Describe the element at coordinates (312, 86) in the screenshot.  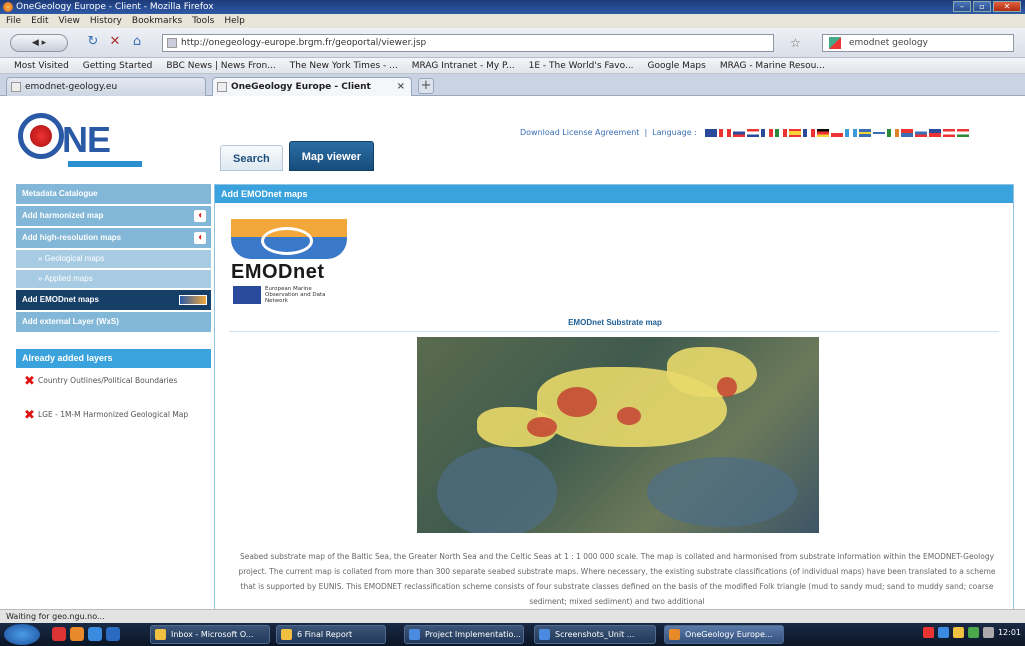
I see `browser-tab-active: OneGeology Europe - Client ×` at that location.